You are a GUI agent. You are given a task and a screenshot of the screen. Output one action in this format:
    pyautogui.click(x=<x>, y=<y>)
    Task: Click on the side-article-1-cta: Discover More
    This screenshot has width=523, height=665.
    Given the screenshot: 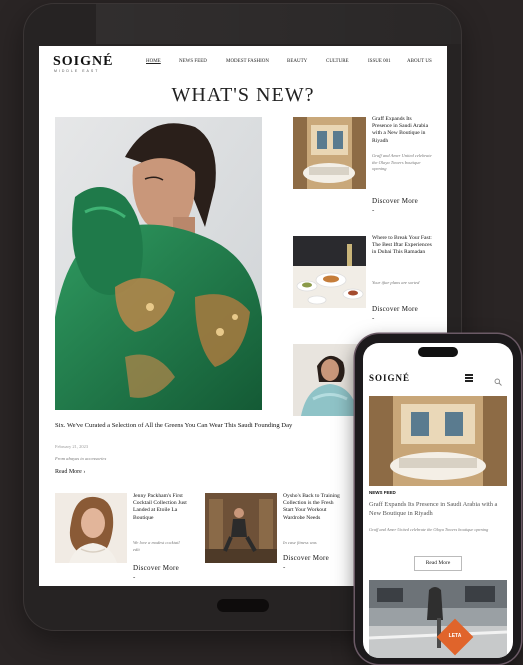 What is the action you would take?
    pyautogui.click(x=395, y=201)
    